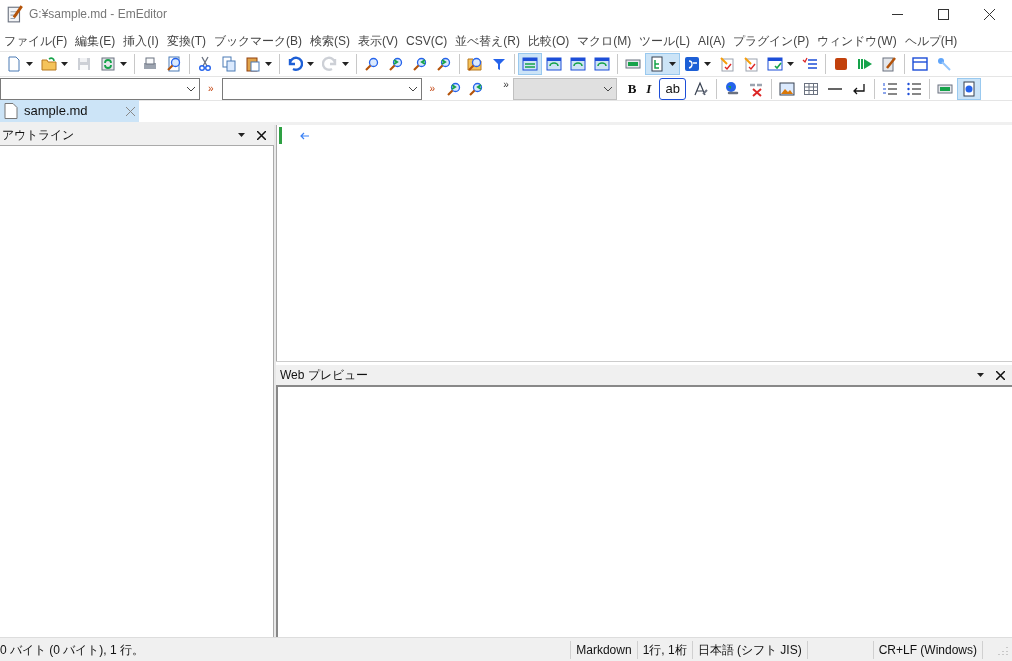 The width and height of the screenshot is (1012, 661). What do you see at coordinates (664, 649) in the screenshot?
I see `status-cell: 1行, 1桁` at bounding box center [664, 649].